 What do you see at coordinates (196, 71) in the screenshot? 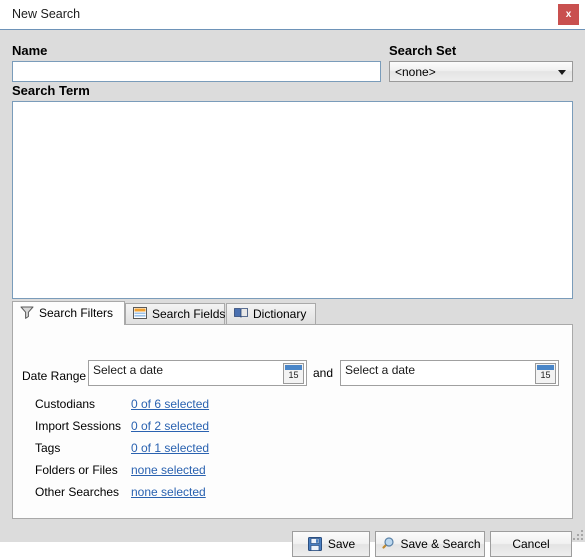
I see `name-input` at bounding box center [196, 71].